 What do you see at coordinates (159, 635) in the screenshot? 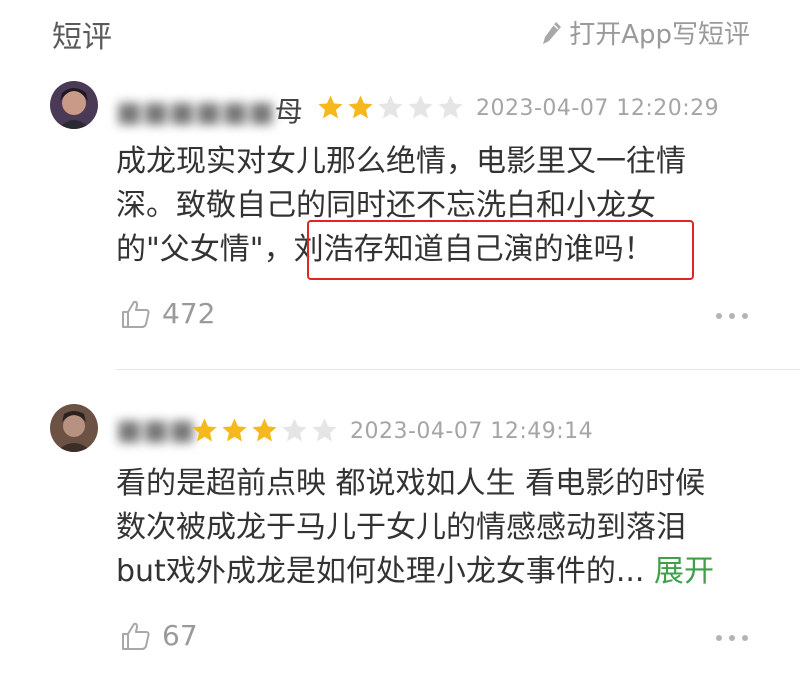
I see `like-button: 67` at bounding box center [159, 635].